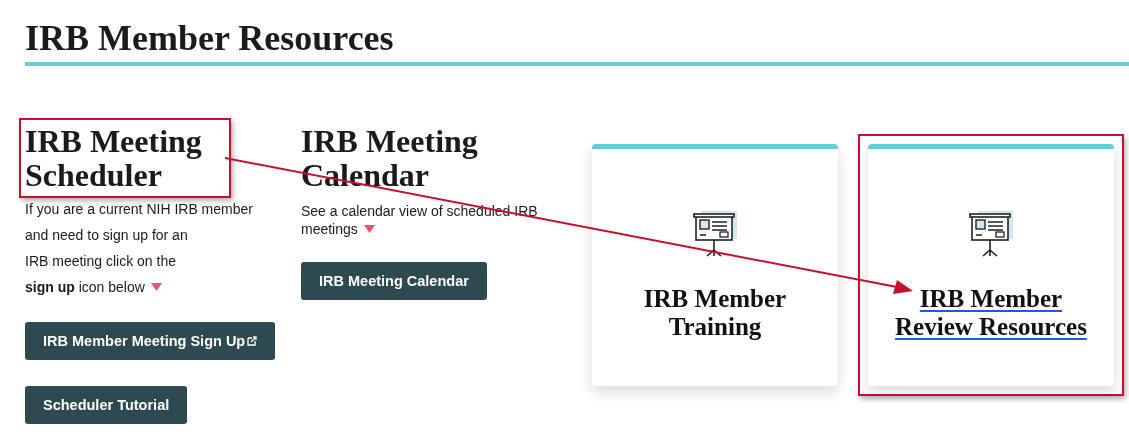 This screenshot has width=1129, height=444. Describe the element at coordinates (991, 265) in the screenshot. I see `resource-card: IRB Member Review Resources` at that location.